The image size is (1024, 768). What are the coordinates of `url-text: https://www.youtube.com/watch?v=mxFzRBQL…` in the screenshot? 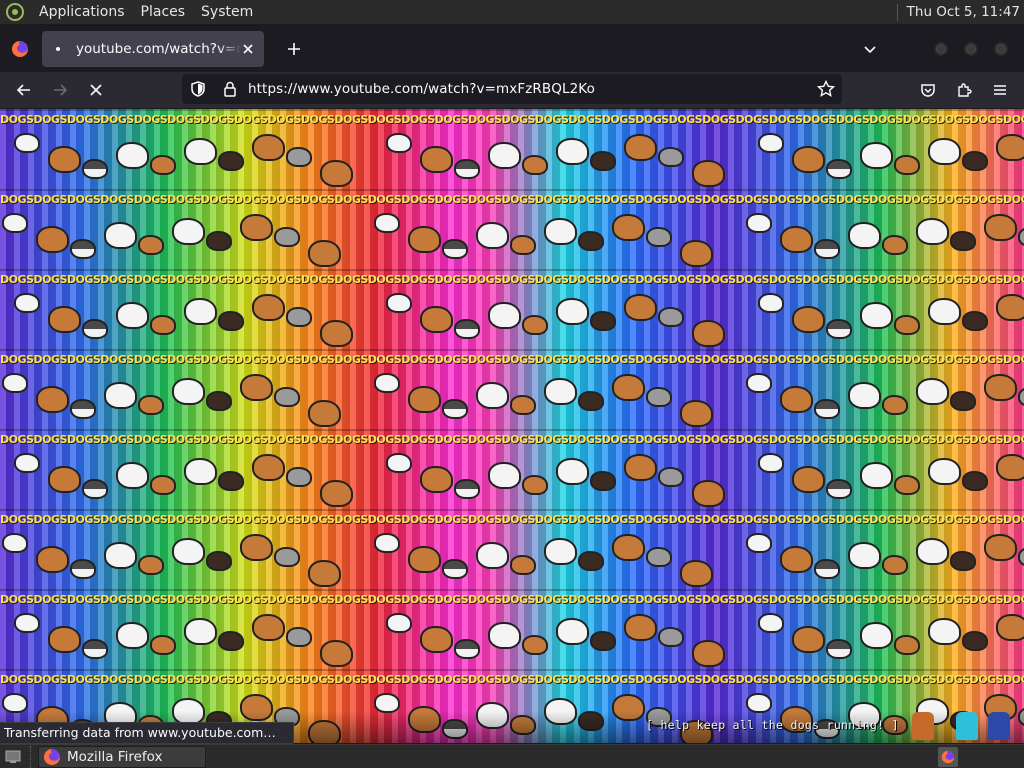 It's located at (421, 89).